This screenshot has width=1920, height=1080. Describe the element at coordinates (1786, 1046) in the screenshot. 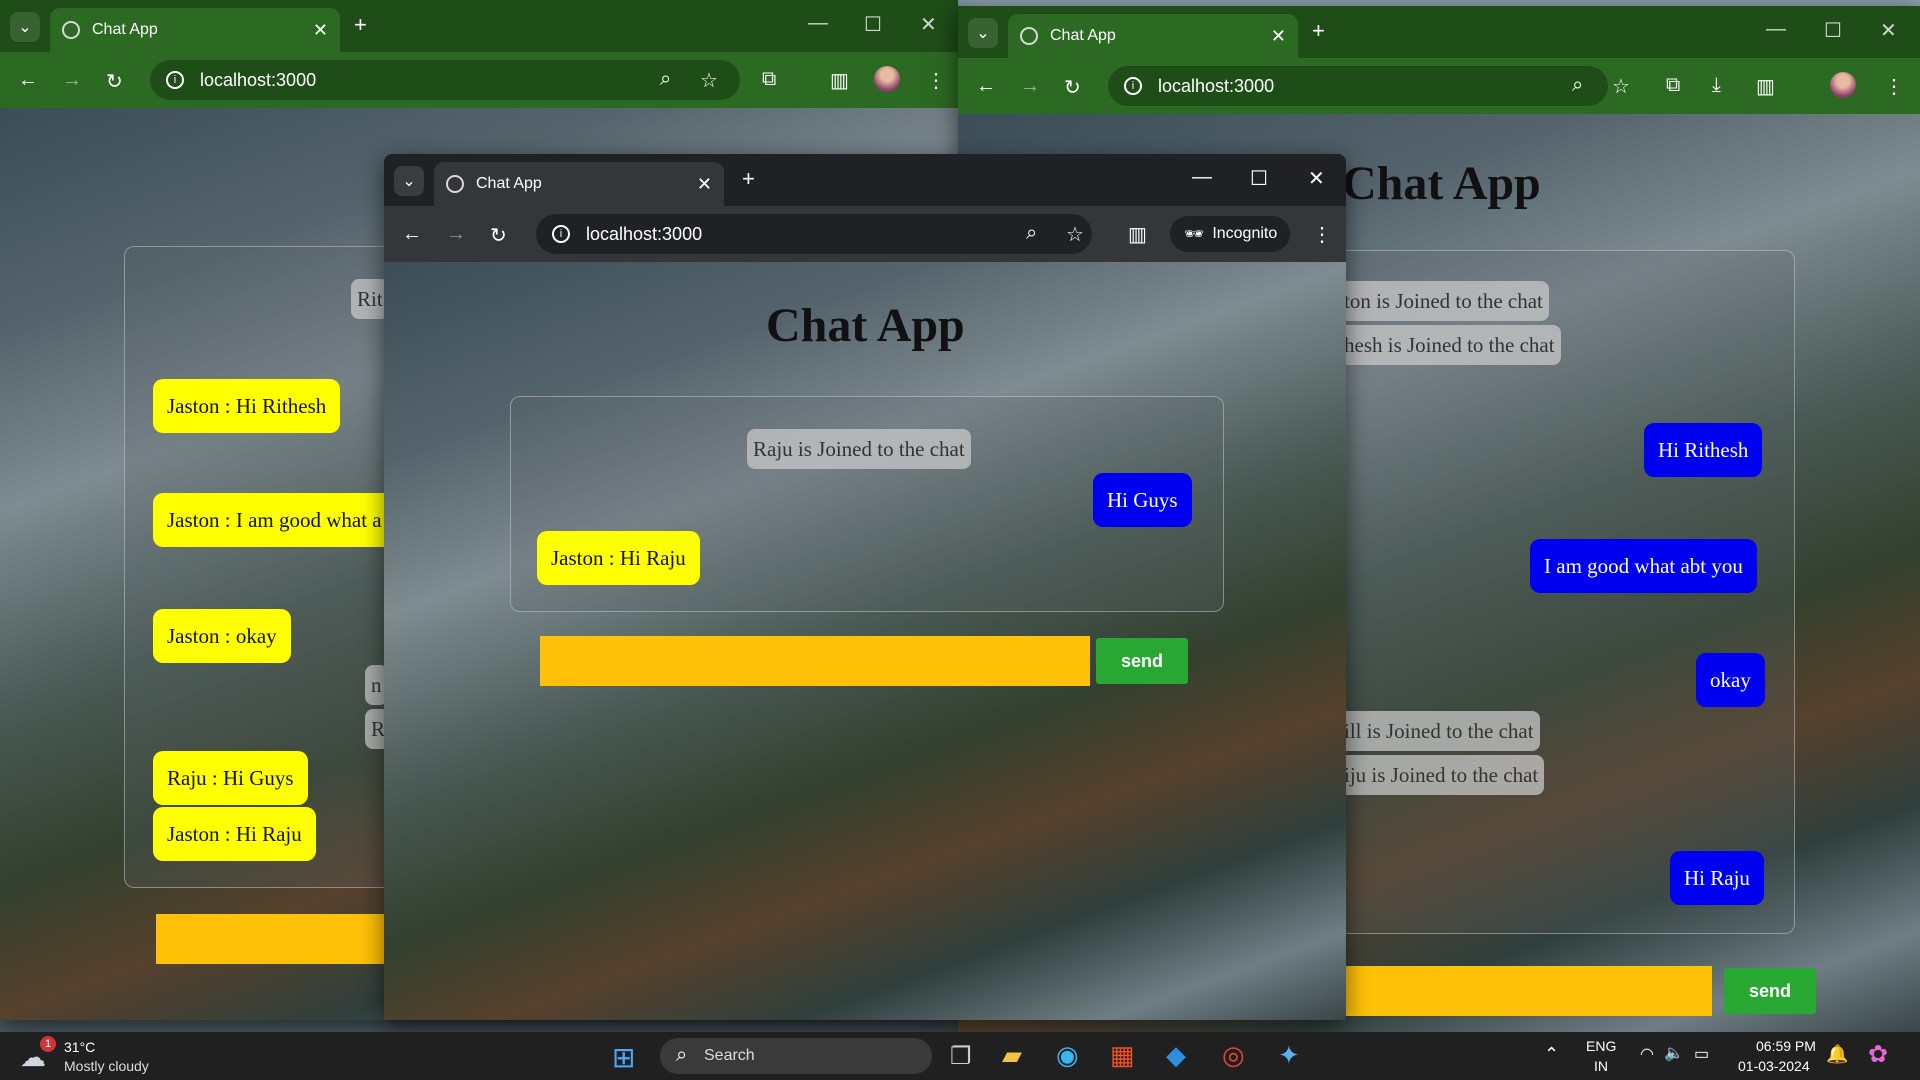

I see `clock-time: 06:59 PM` at that location.